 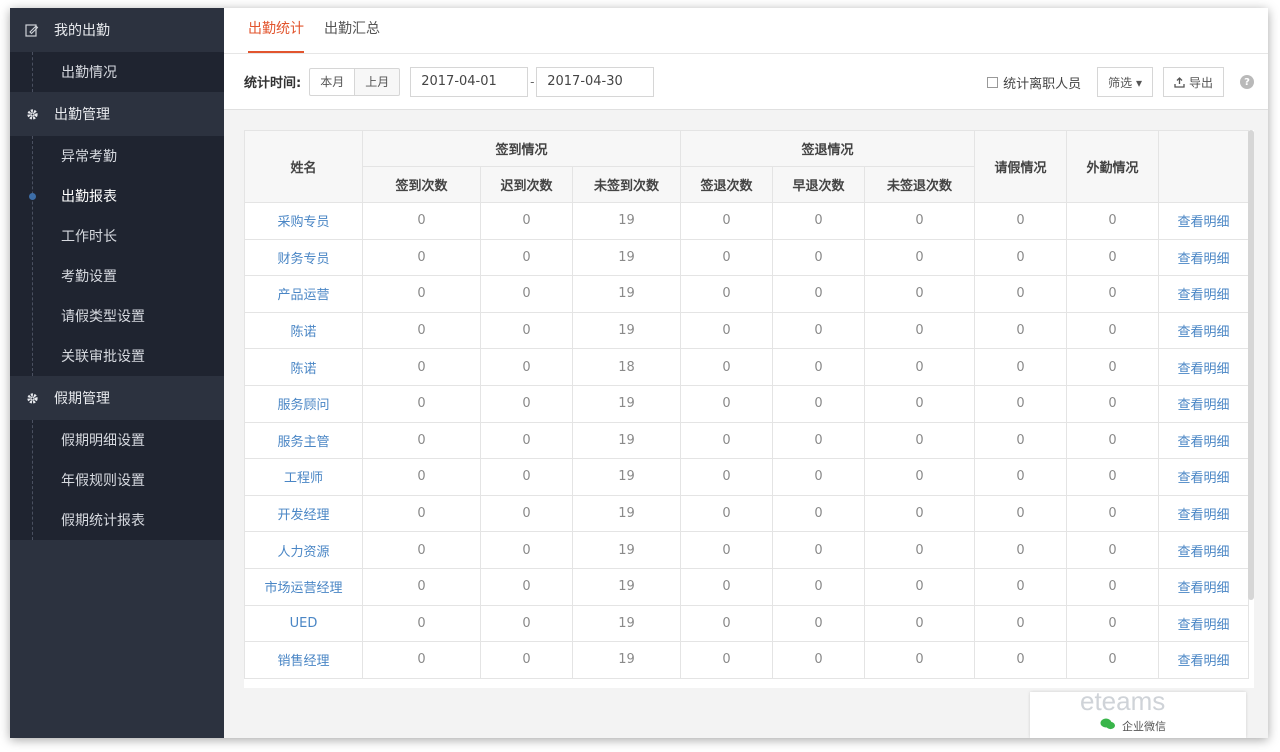 I want to click on include-left-checkbox: 统计离职人员, so click(x=1034, y=82).